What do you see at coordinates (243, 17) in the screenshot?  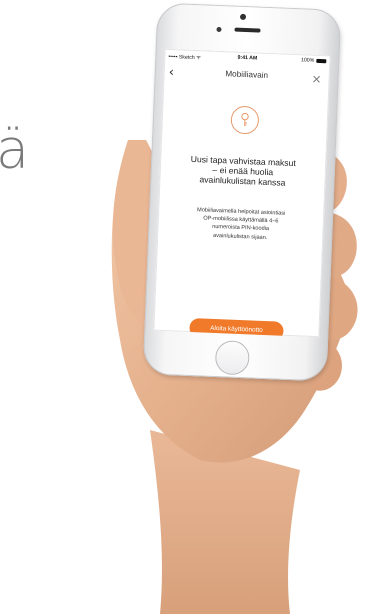 I see `front-camera` at bounding box center [243, 17].